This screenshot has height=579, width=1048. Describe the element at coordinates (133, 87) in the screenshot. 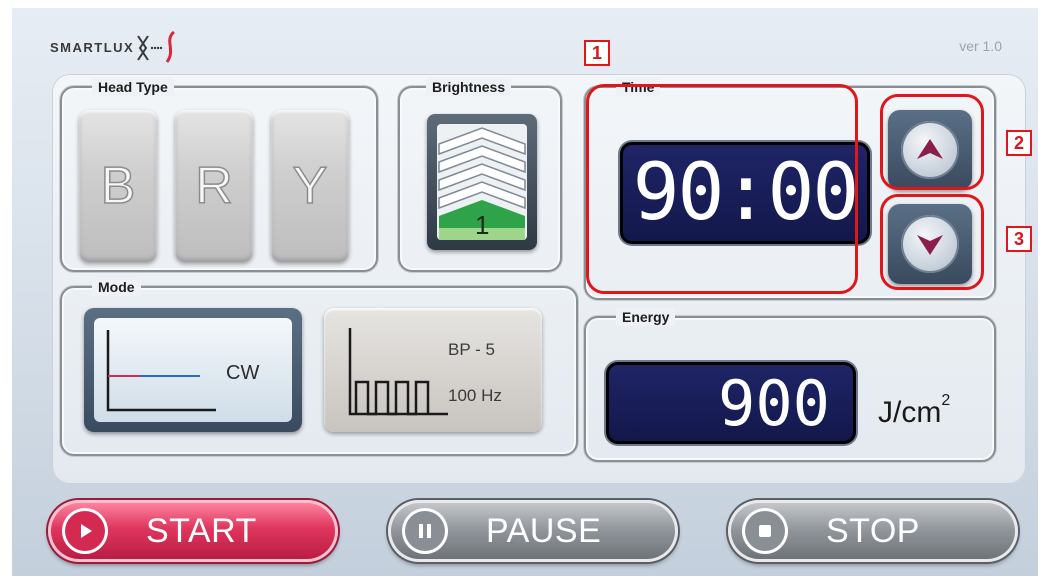

I see `head-type-label: Head Type` at that location.